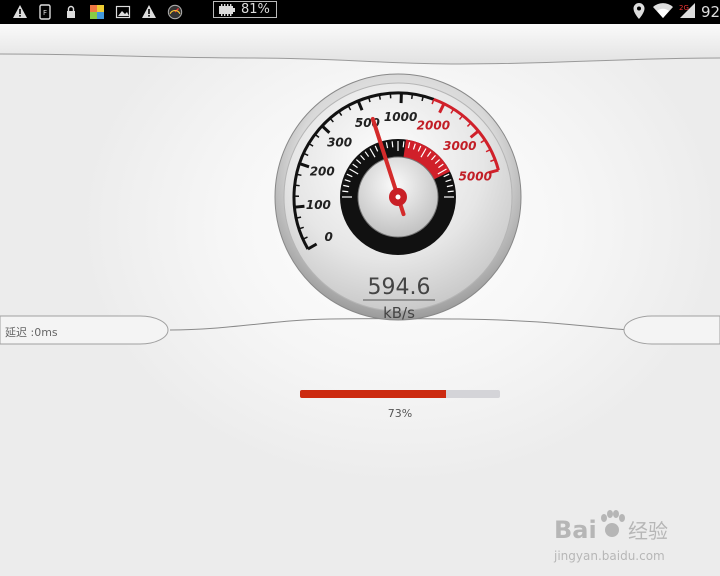  I want to click on paw-logo, so click(613, 523).